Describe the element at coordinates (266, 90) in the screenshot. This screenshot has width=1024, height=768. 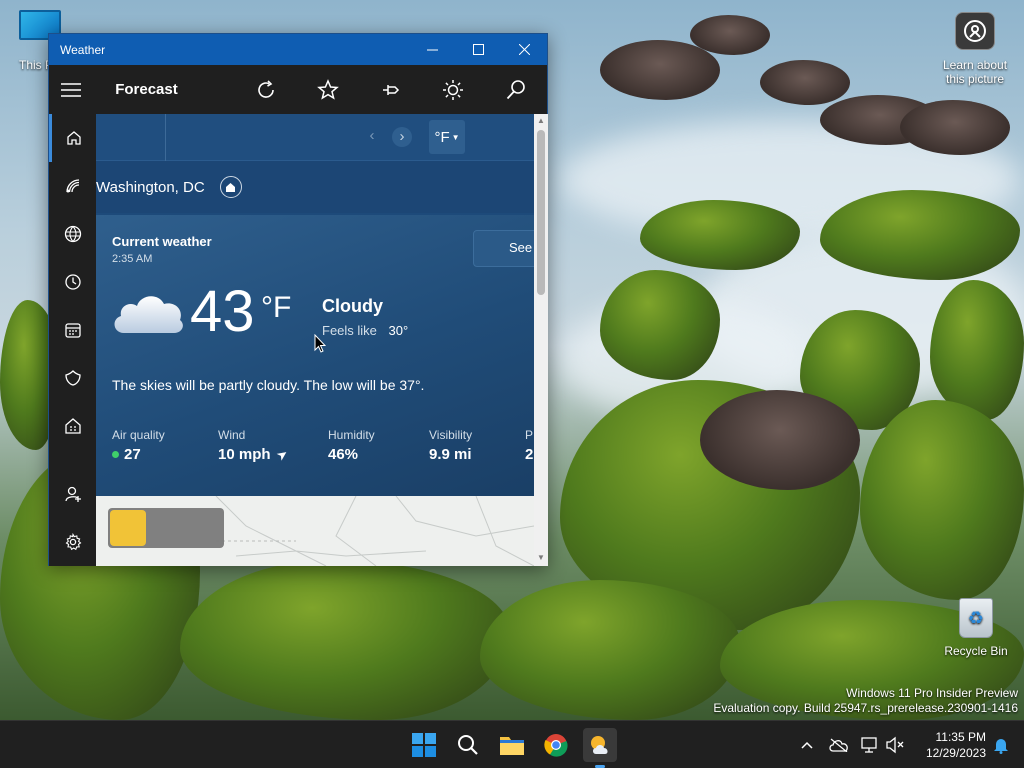
I see `refresh-icon` at that location.